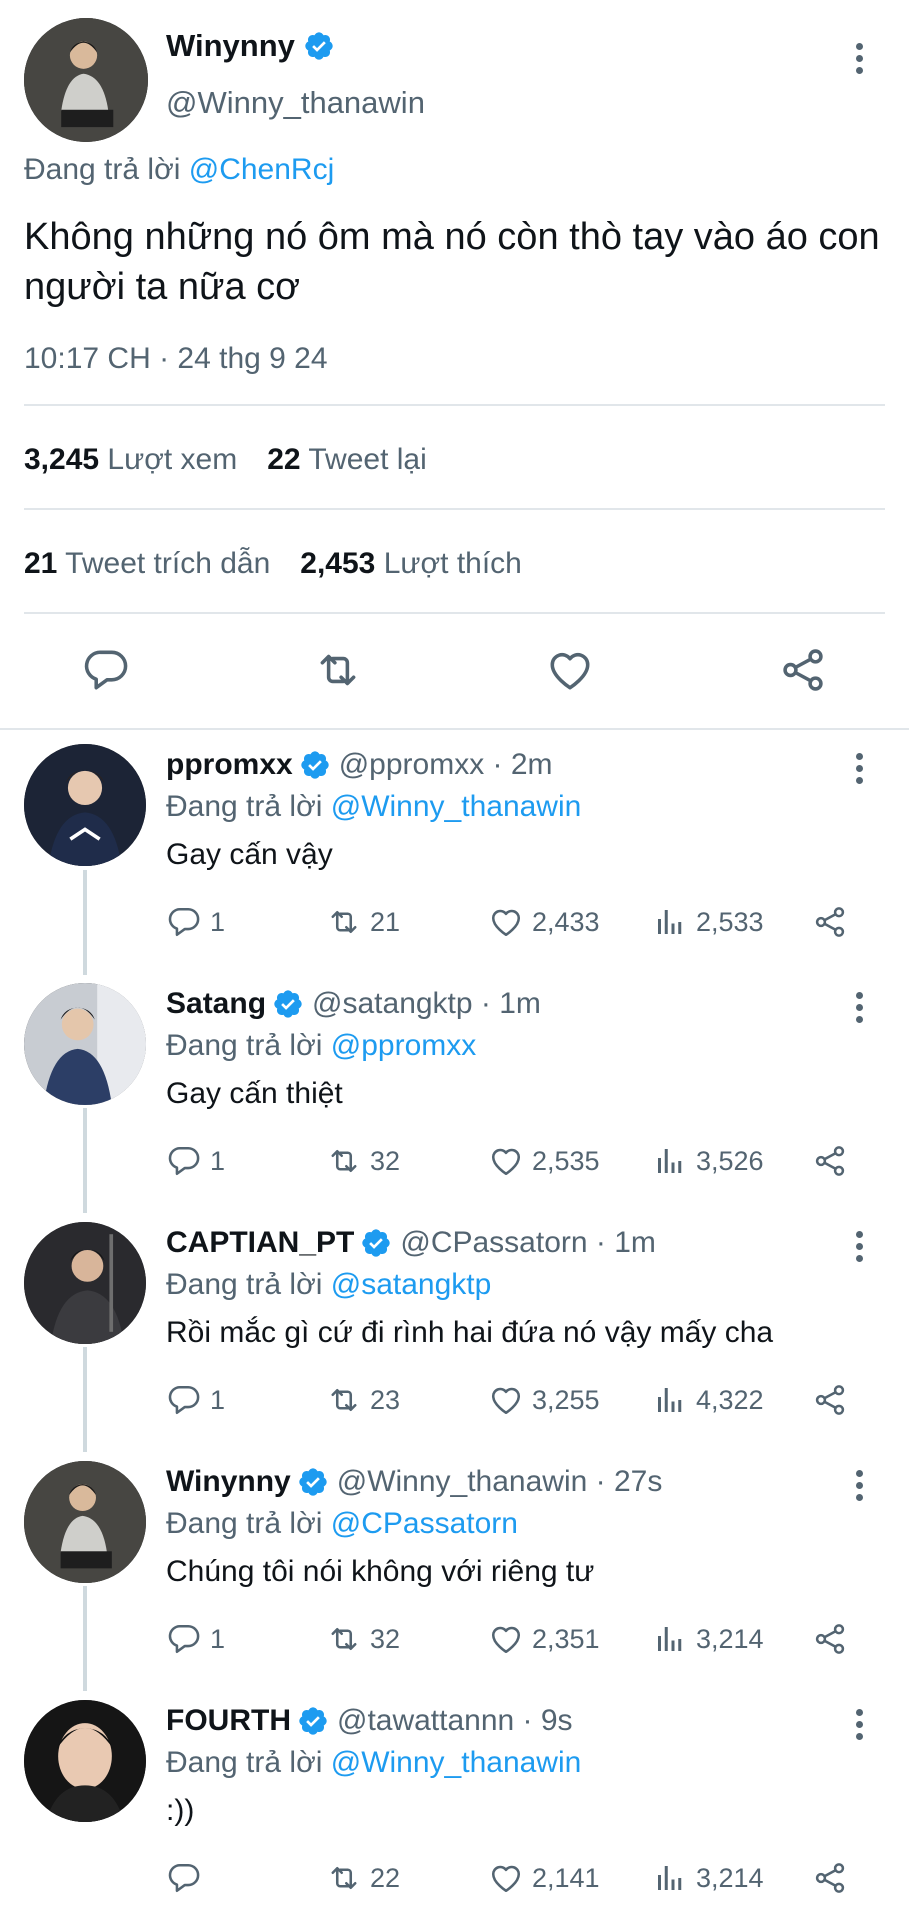 The width and height of the screenshot is (909, 1920). I want to click on quotes-stat: 21 Tweet trích dẫn, so click(147, 564).